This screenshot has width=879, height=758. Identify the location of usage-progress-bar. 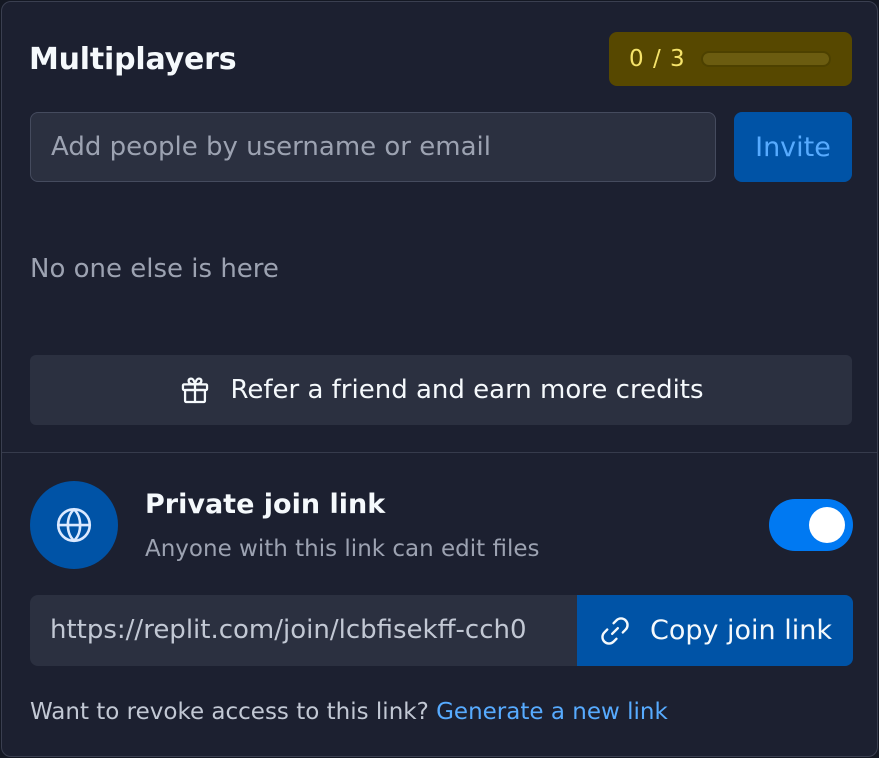
(766, 59).